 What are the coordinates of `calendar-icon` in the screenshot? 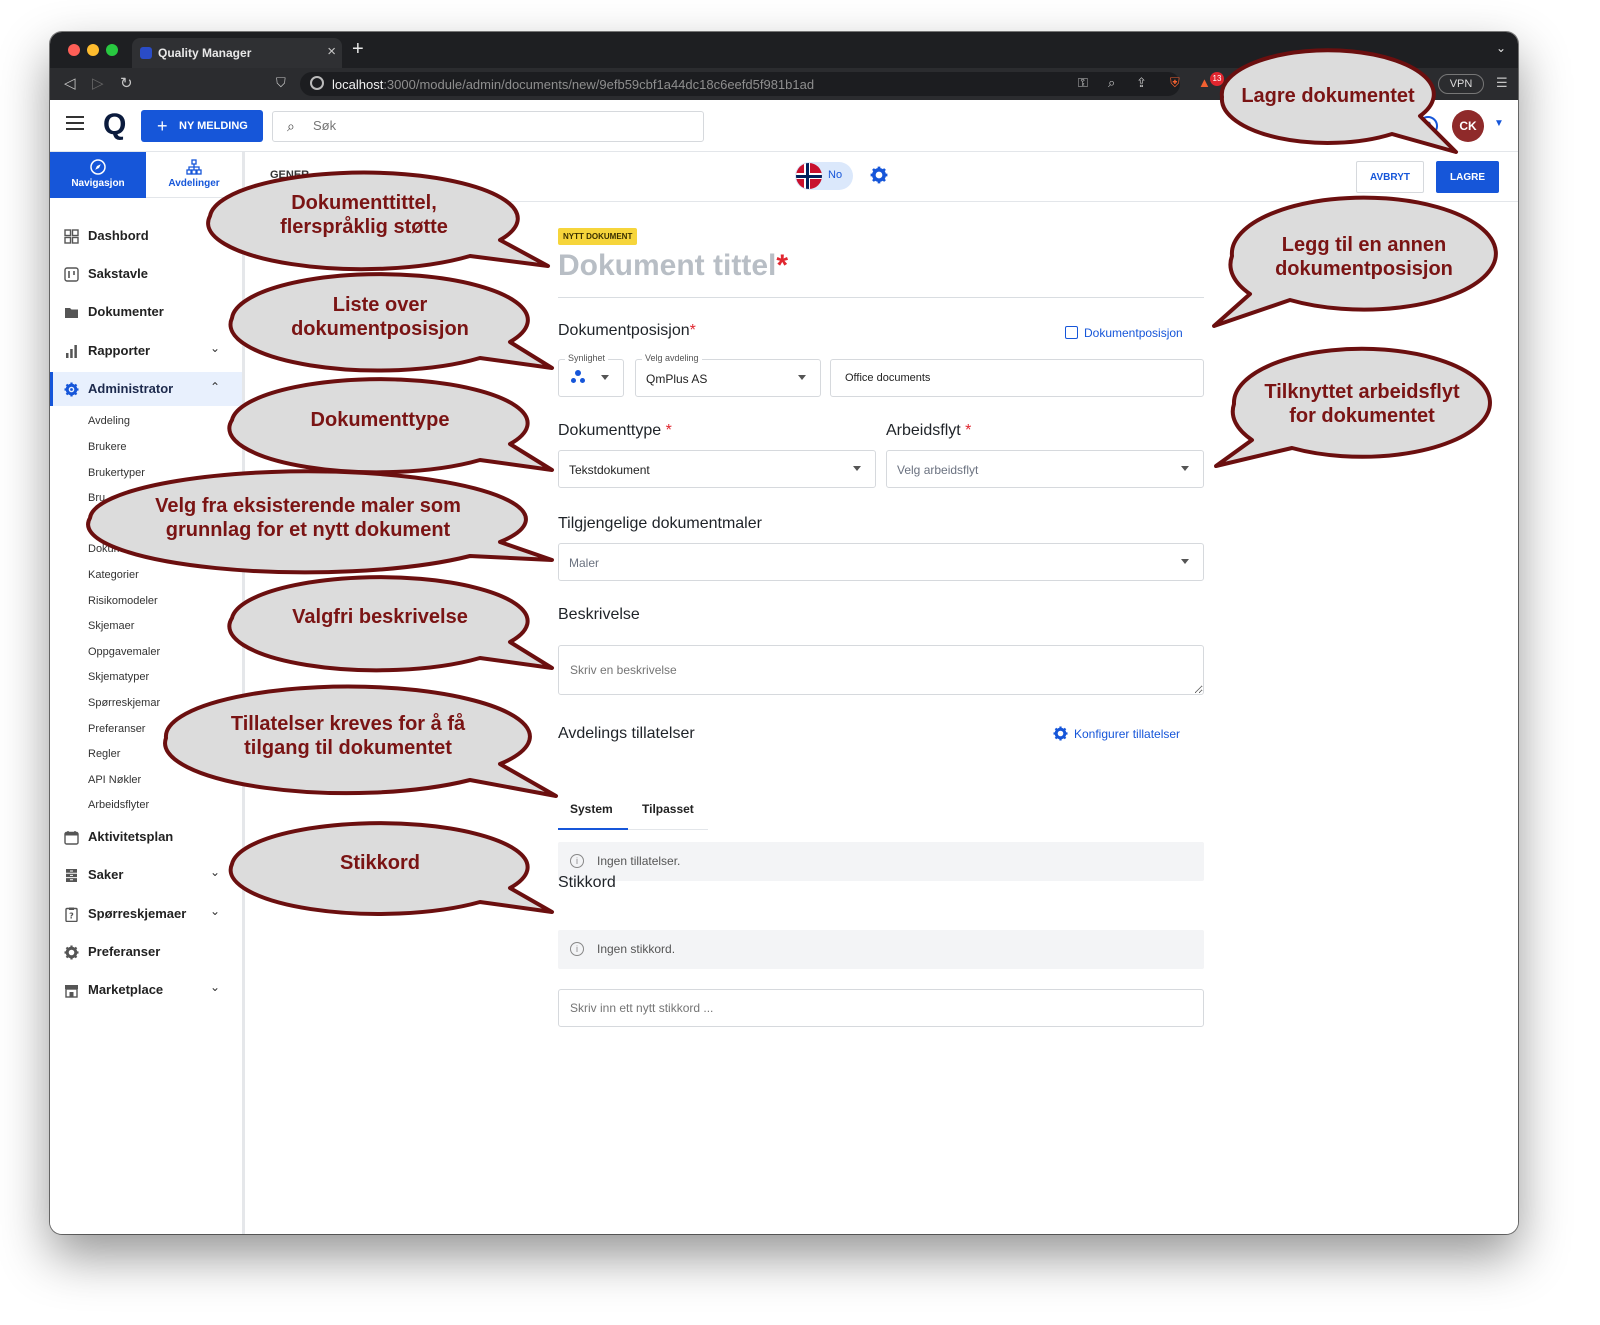 It's located at (71, 838).